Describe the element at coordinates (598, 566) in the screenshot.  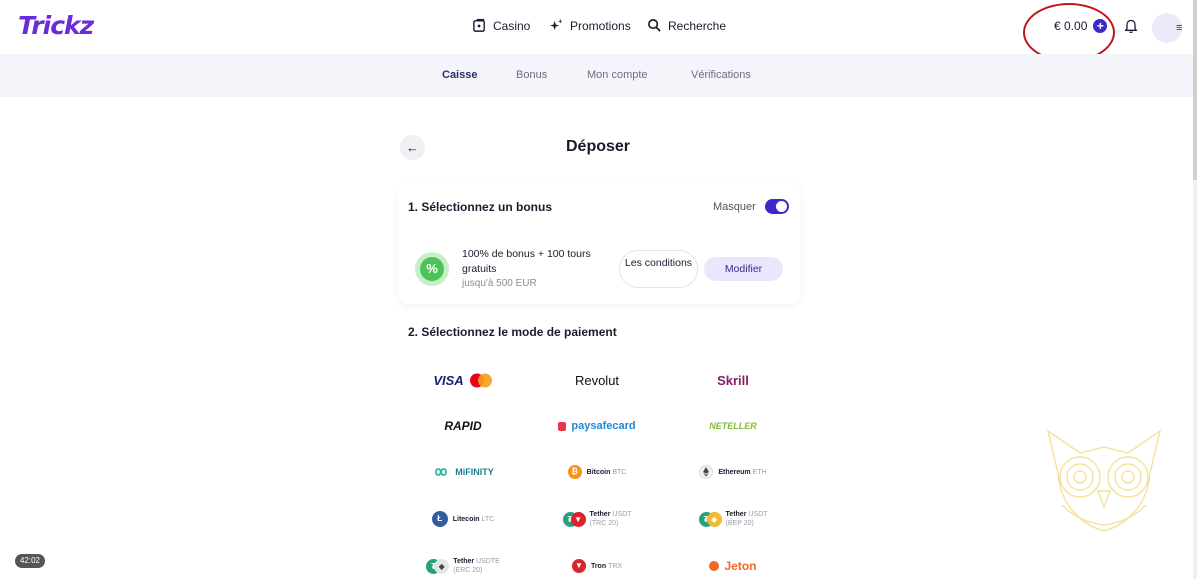
I see `tron-name: Tron` at that location.